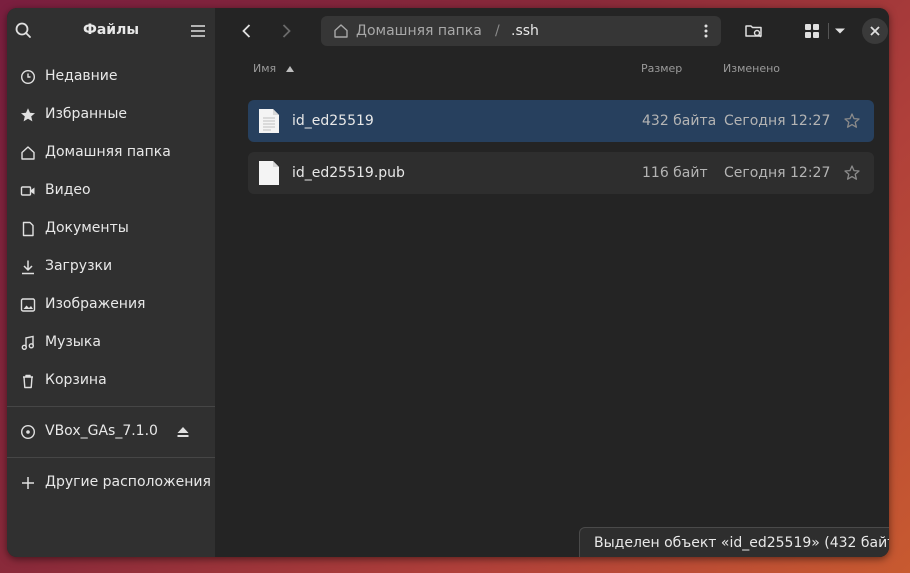 Image resolution: width=910 pixels, height=573 pixels. I want to click on clock-icon, so click(28, 77).